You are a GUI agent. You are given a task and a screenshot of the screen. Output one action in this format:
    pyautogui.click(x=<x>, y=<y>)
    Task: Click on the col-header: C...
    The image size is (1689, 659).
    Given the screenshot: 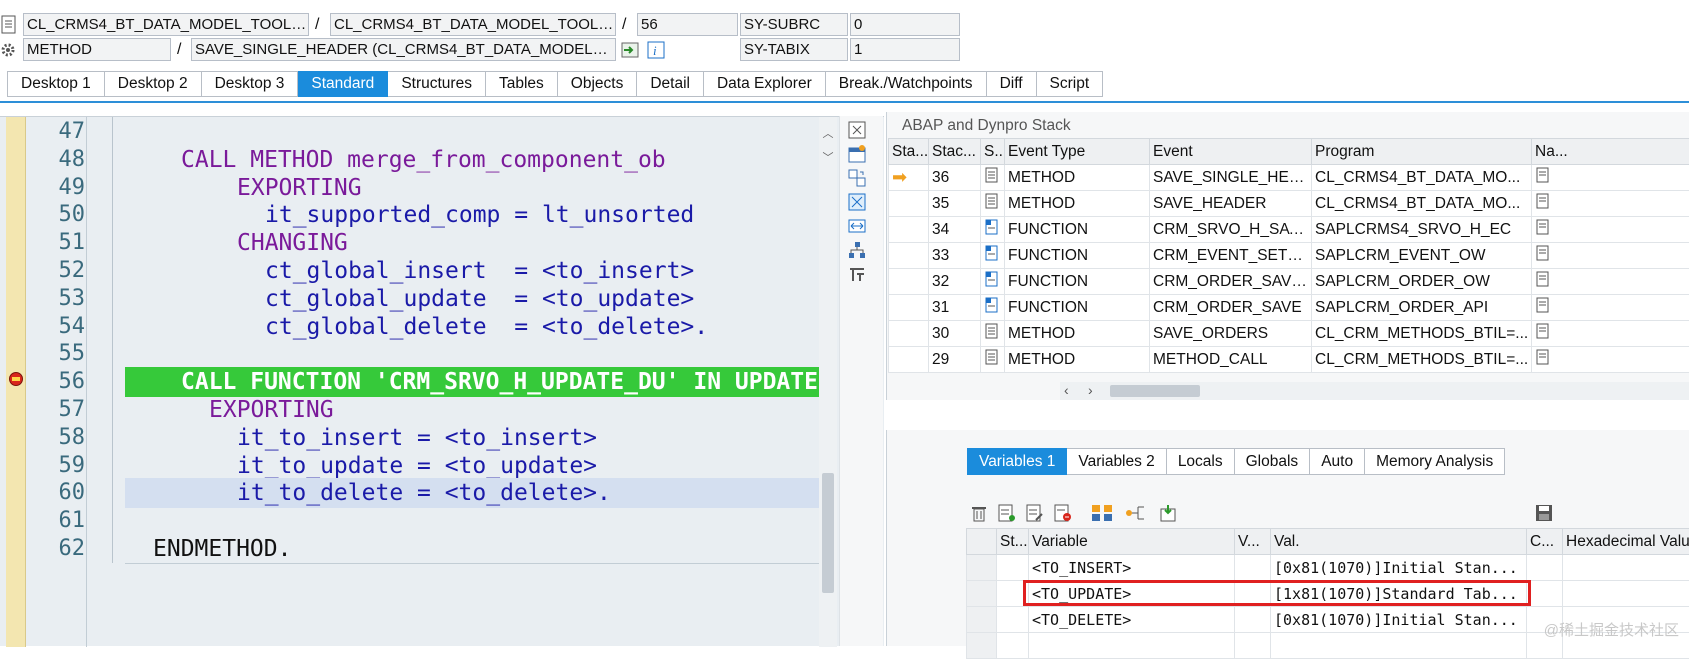 What is the action you would take?
    pyautogui.click(x=1545, y=542)
    